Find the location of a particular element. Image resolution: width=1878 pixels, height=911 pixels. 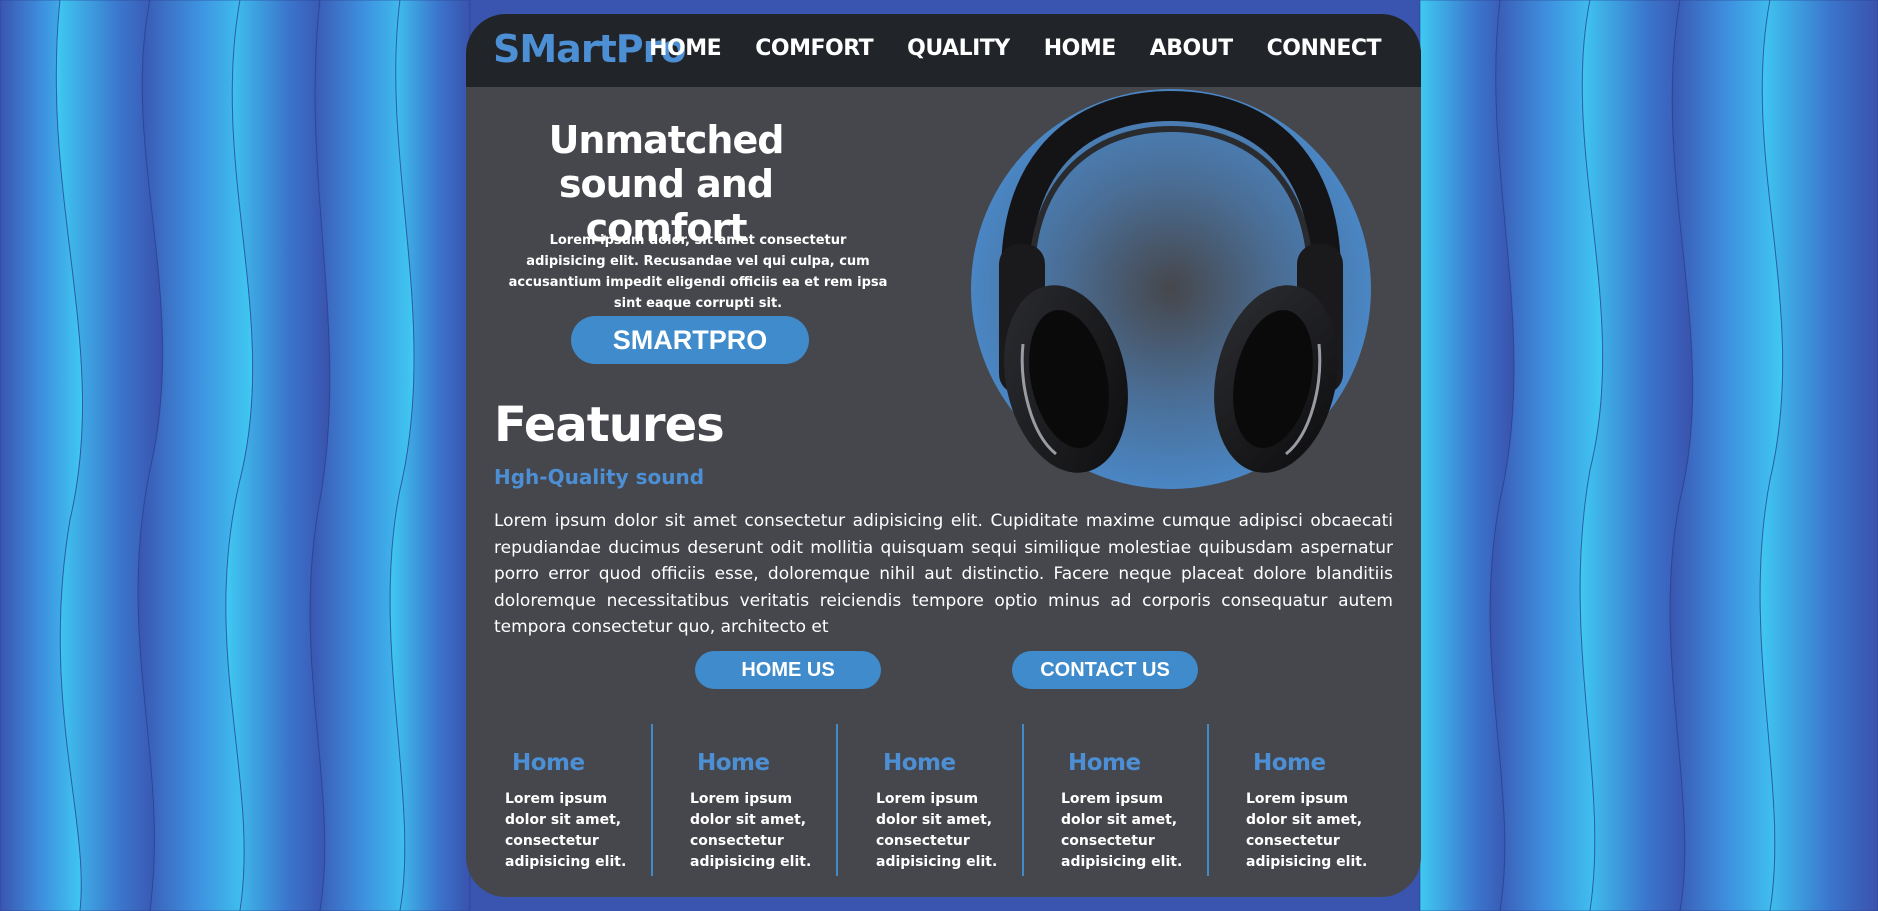

nav-link-connect: CONNECT is located at coordinates (1324, 48).